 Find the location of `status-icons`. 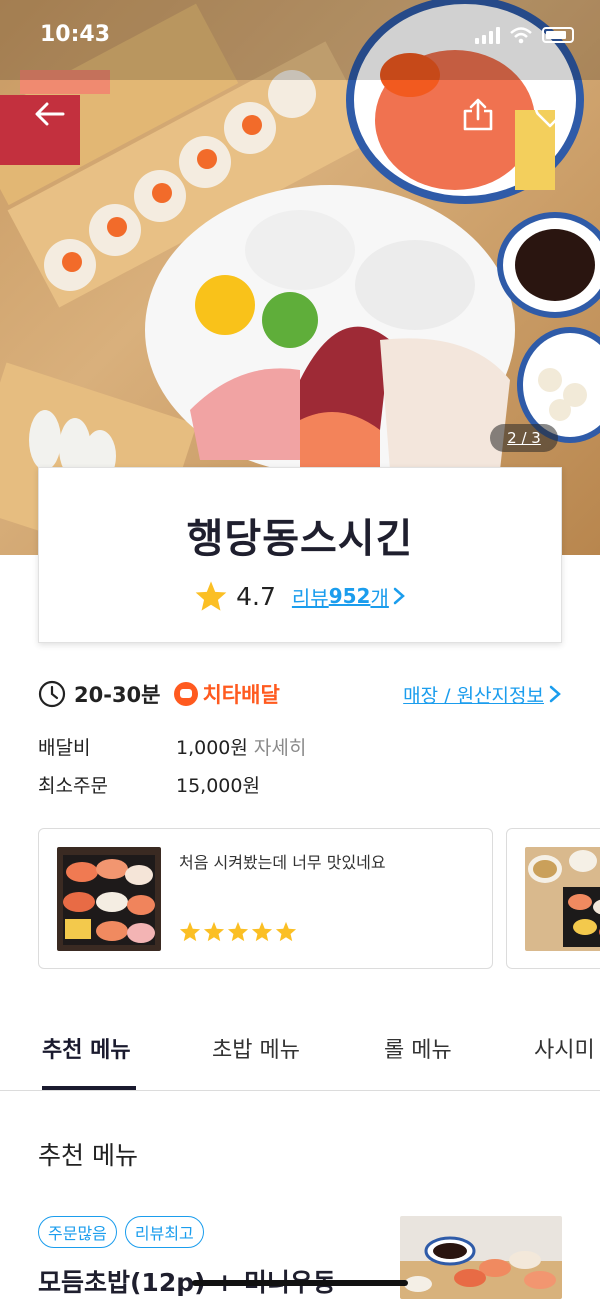

status-icons is located at coordinates (524, 35).